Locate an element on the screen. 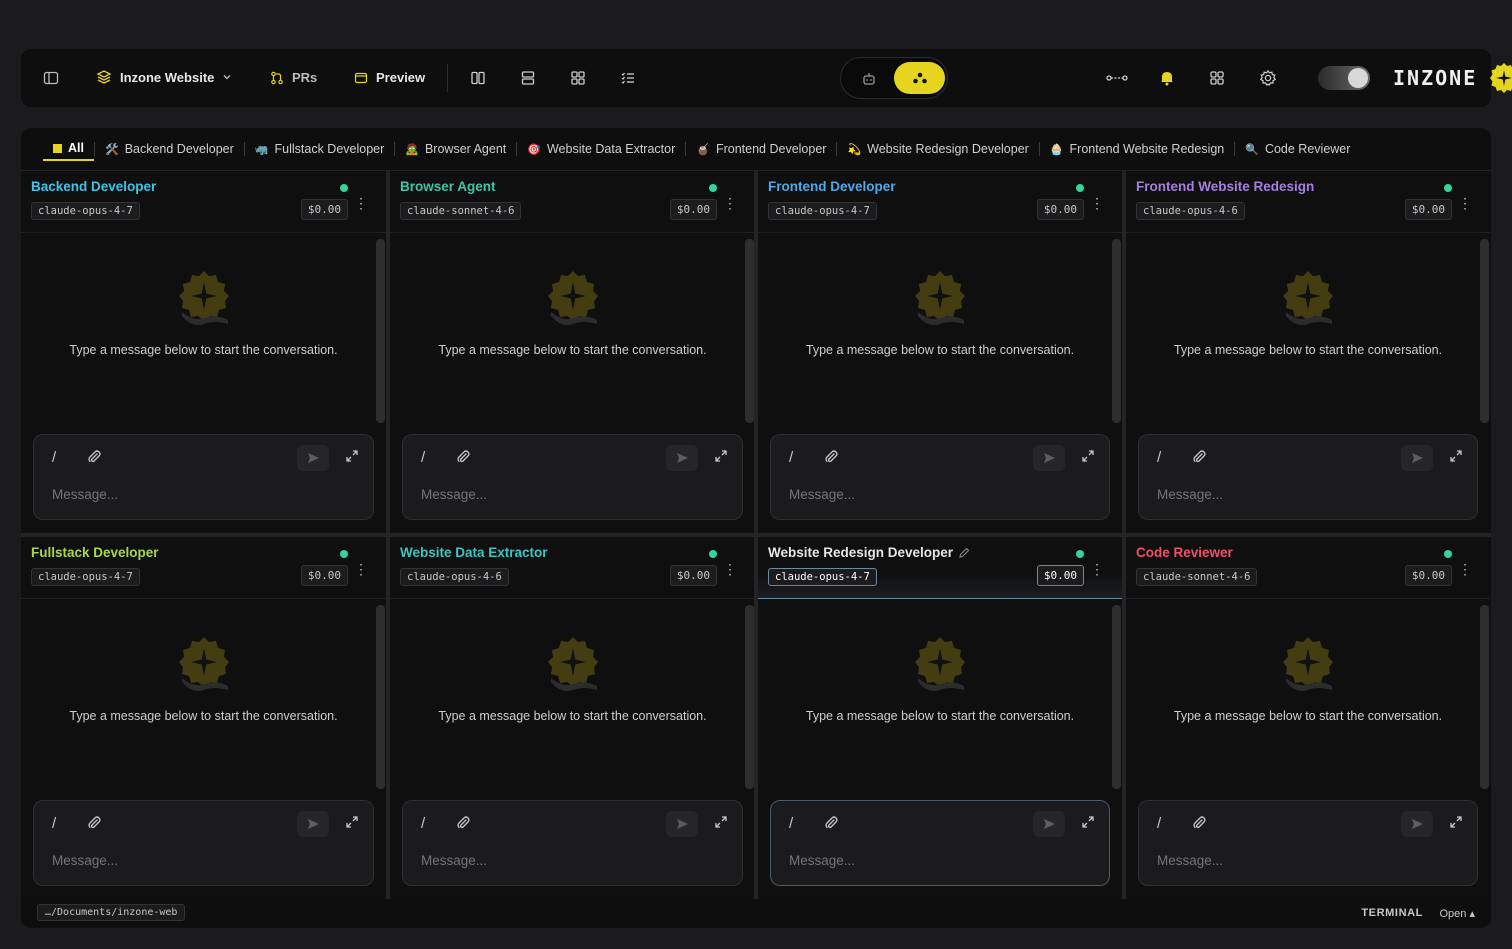  edit-pencil-icon is located at coordinates (964, 555).